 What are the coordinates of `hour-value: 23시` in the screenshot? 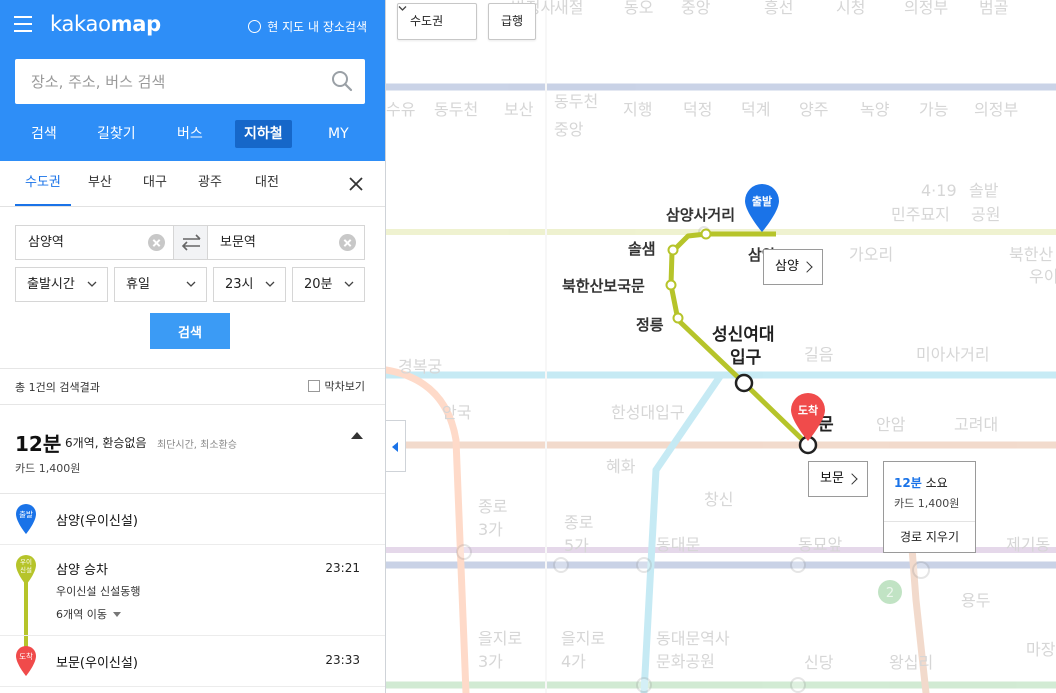 It's located at (239, 284).